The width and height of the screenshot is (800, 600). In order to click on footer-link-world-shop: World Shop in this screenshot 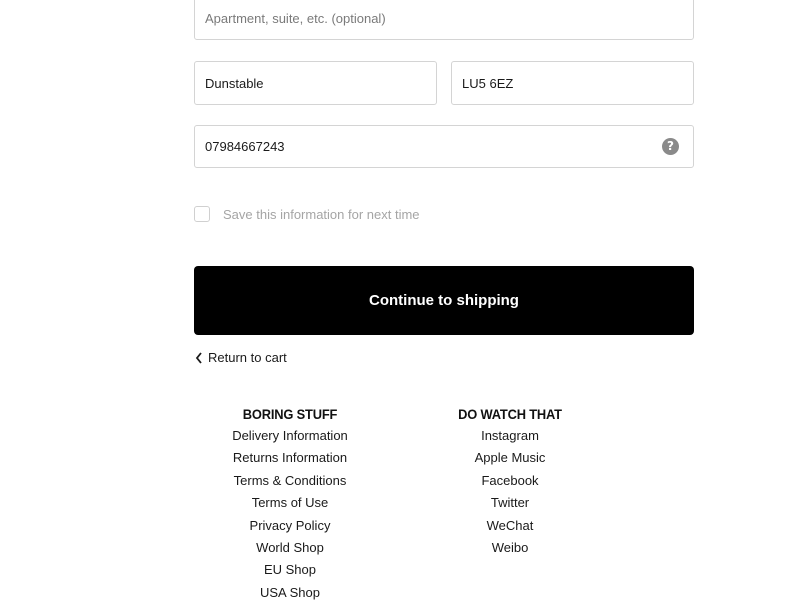, I will do `click(290, 548)`.